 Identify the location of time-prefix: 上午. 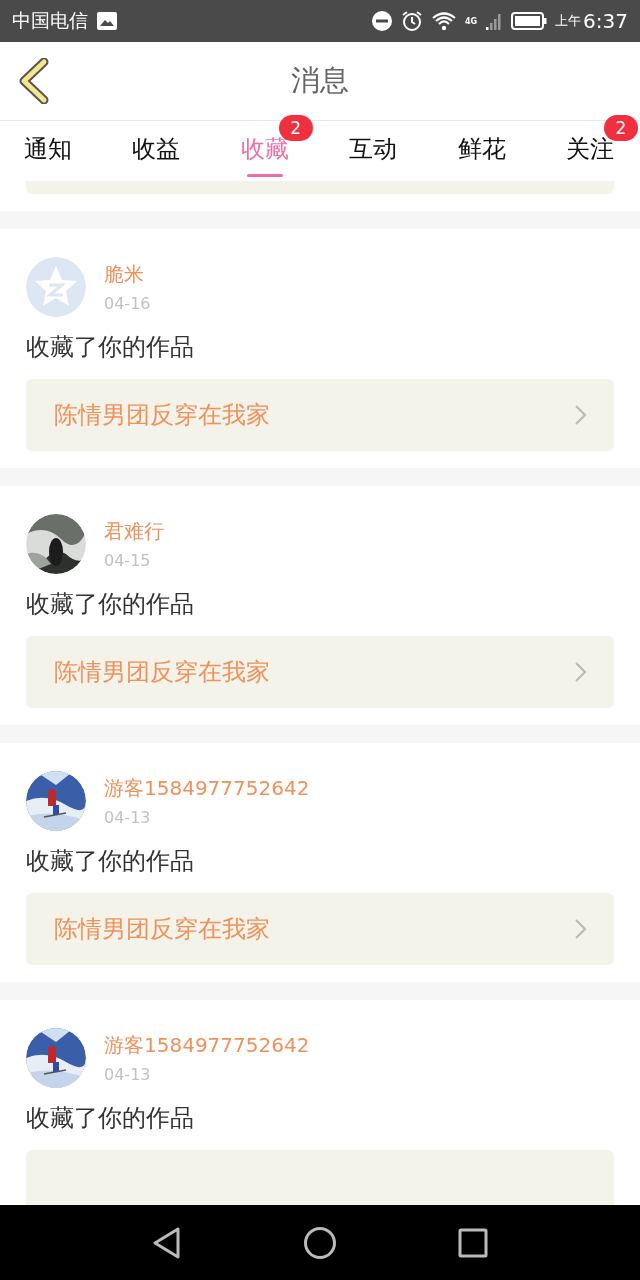
(568, 21).